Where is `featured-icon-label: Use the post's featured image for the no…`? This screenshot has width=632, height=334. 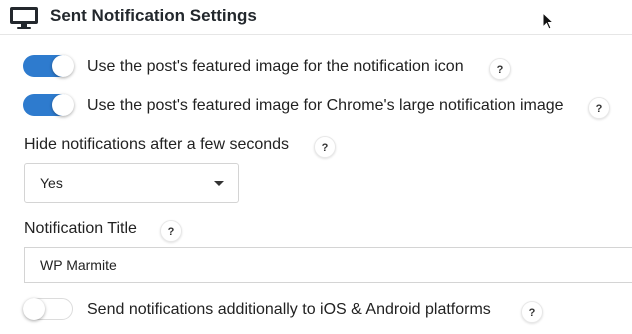 featured-icon-label: Use the post's featured image for the no… is located at coordinates (275, 66).